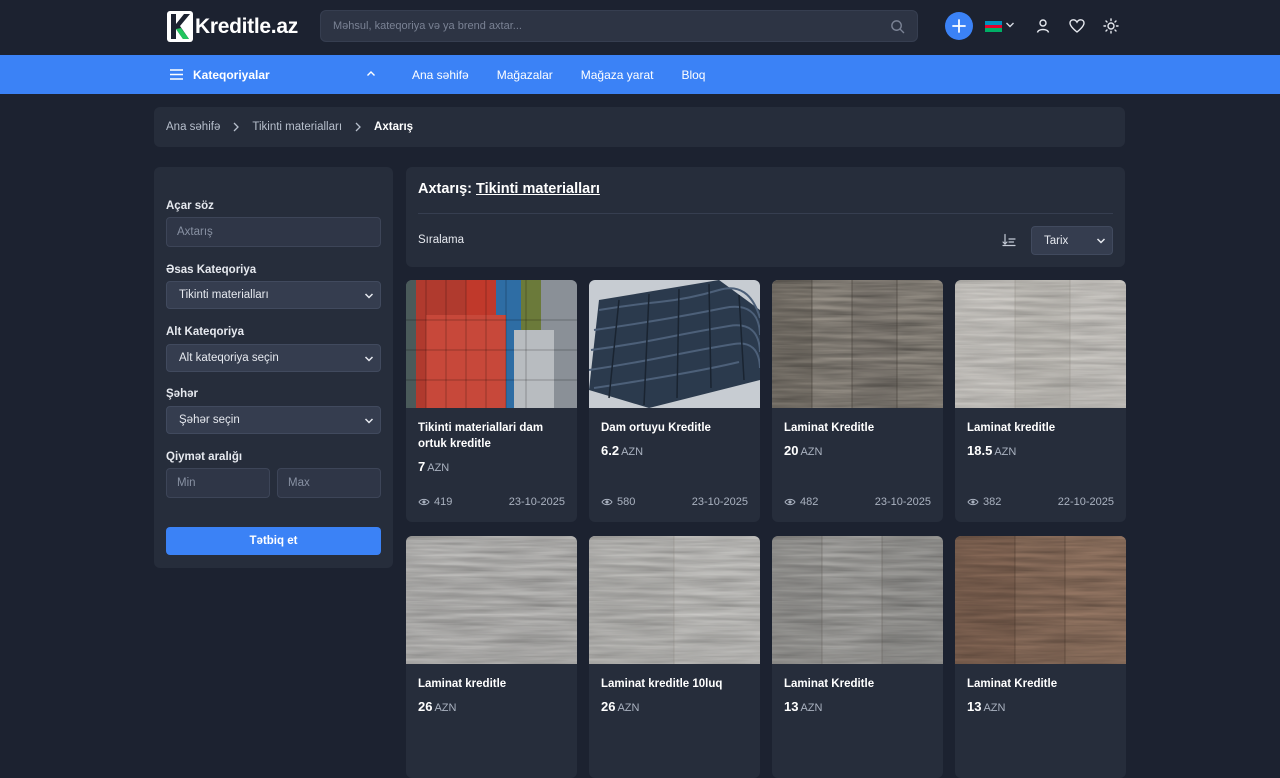 Image resolution: width=1280 pixels, height=778 pixels. What do you see at coordinates (440, 75) in the screenshot?
I see `nav-link-home: Ana səhifə` at bounding box center [440, 75].